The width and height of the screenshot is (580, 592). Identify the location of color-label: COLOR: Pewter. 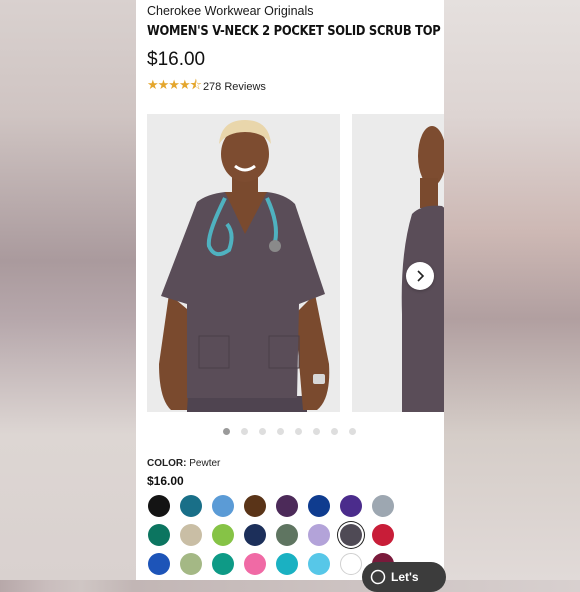
(183, 463).